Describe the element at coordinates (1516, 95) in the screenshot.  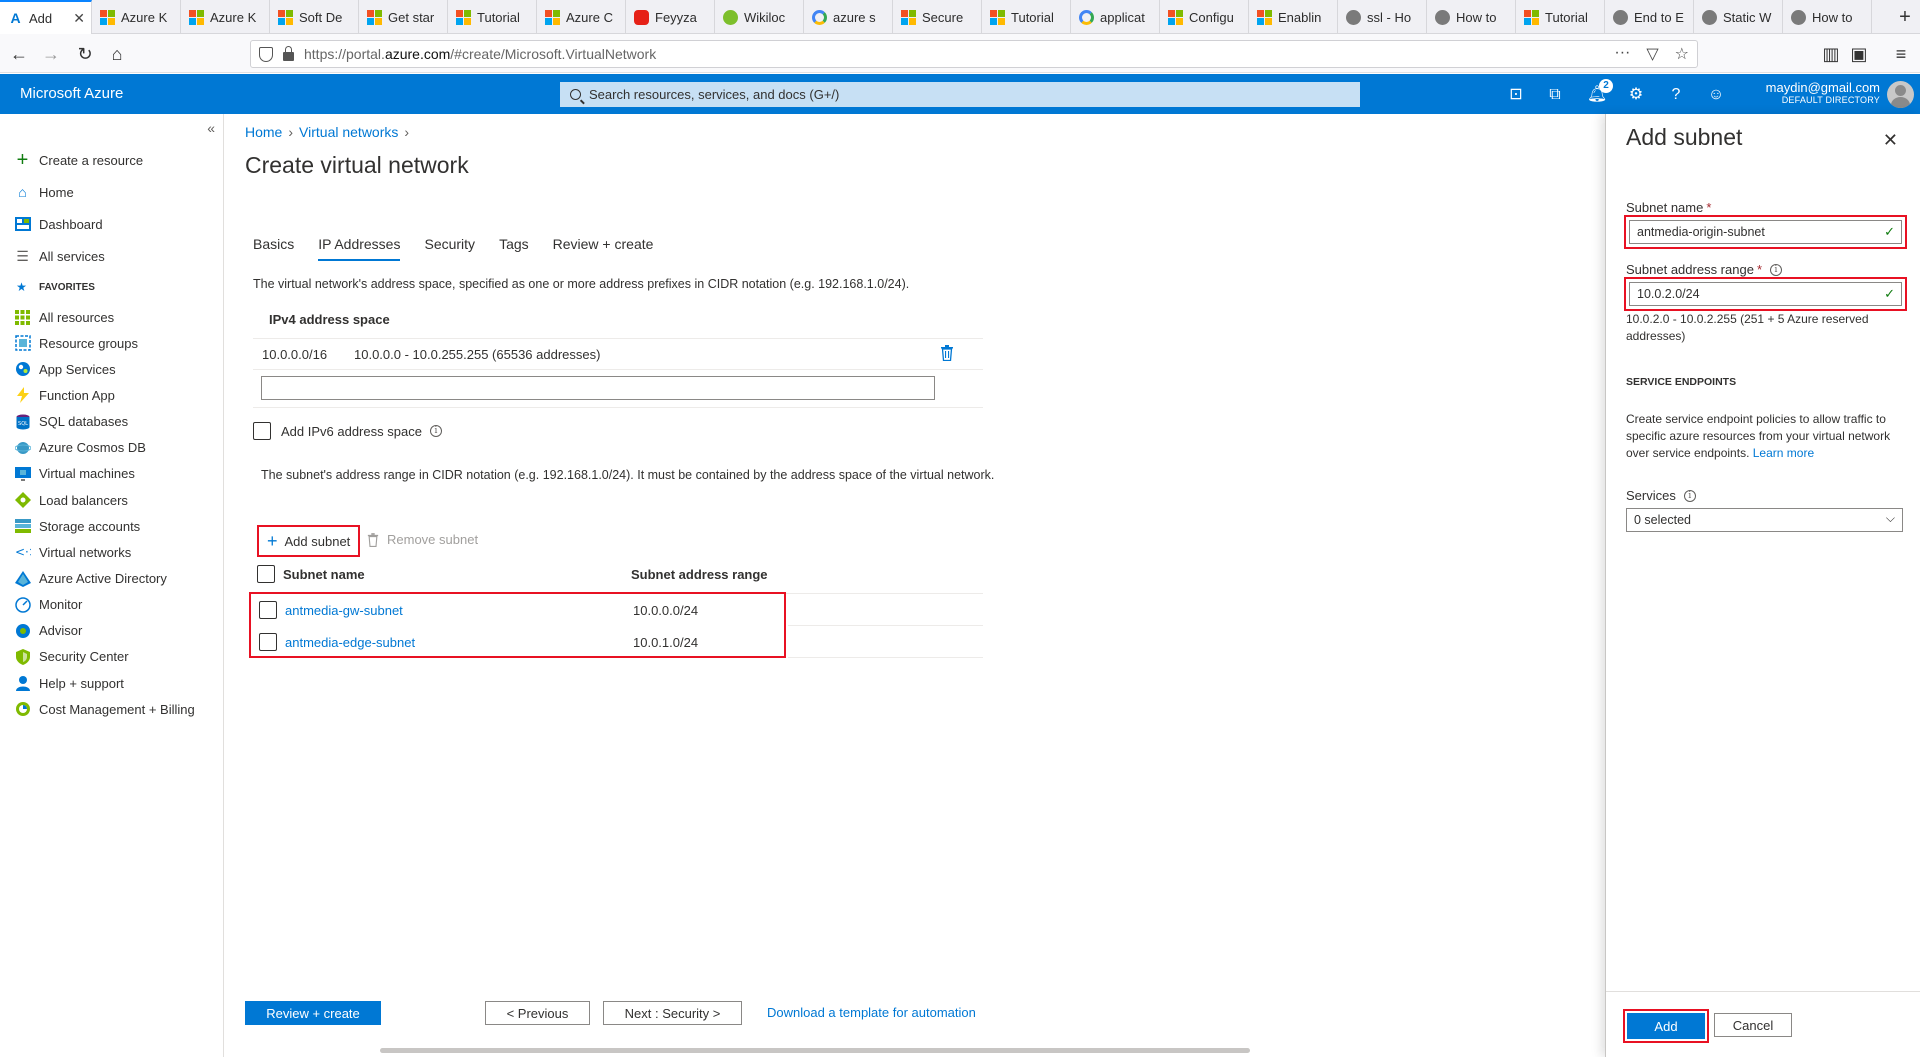
I see `cloud-shell-icon: ⊡` at that location.